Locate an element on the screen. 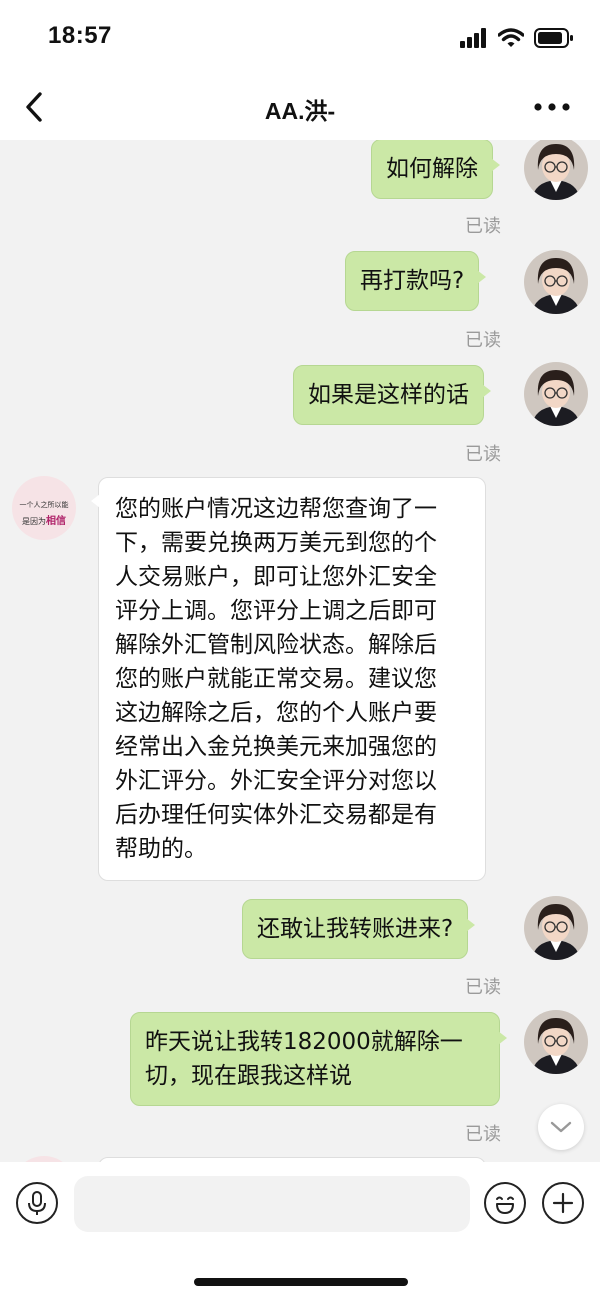 The width and height of the screenshot is (600, 1298). signal-icon is located at coordinates (473, 38).